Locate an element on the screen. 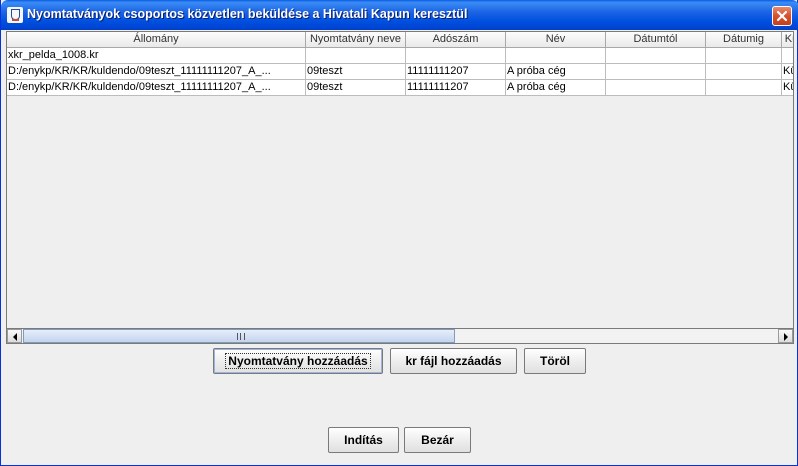  arrow-left-icon is located at coordinates (15, 337).